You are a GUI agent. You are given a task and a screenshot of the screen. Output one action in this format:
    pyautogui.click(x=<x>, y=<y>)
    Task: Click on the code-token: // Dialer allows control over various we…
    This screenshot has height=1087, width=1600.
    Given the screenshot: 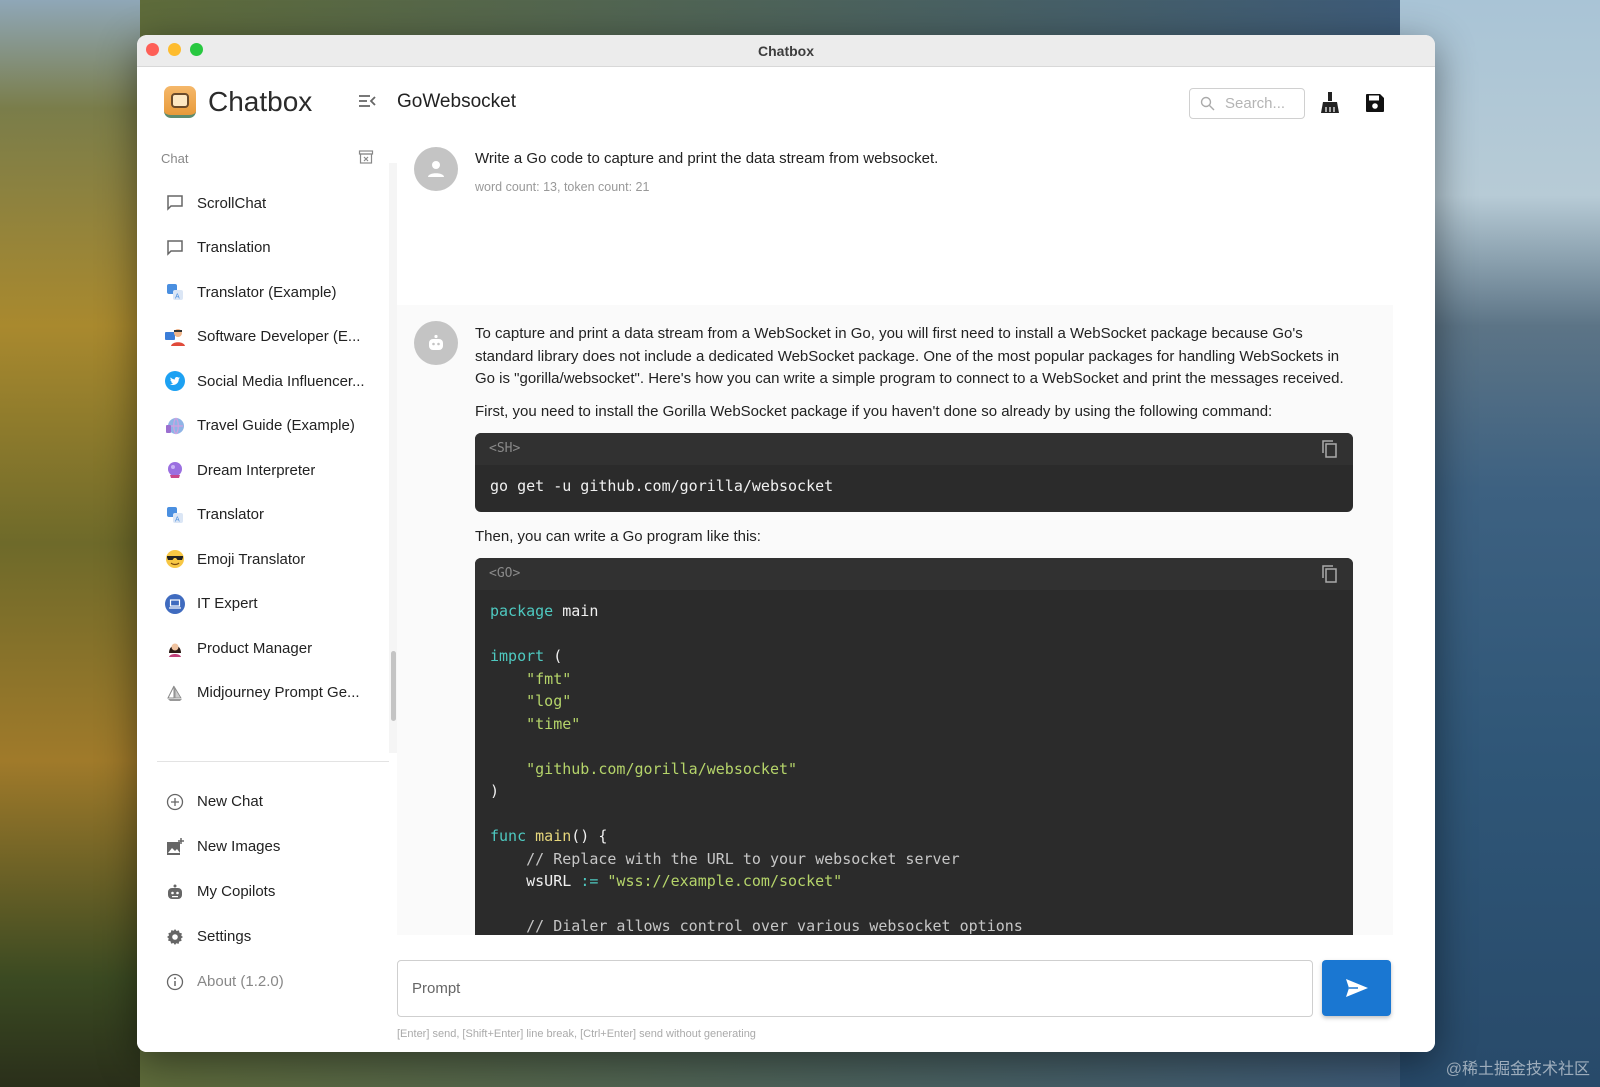 What is the action you would take?
    pyautogui.click(x=774, y=926)
    